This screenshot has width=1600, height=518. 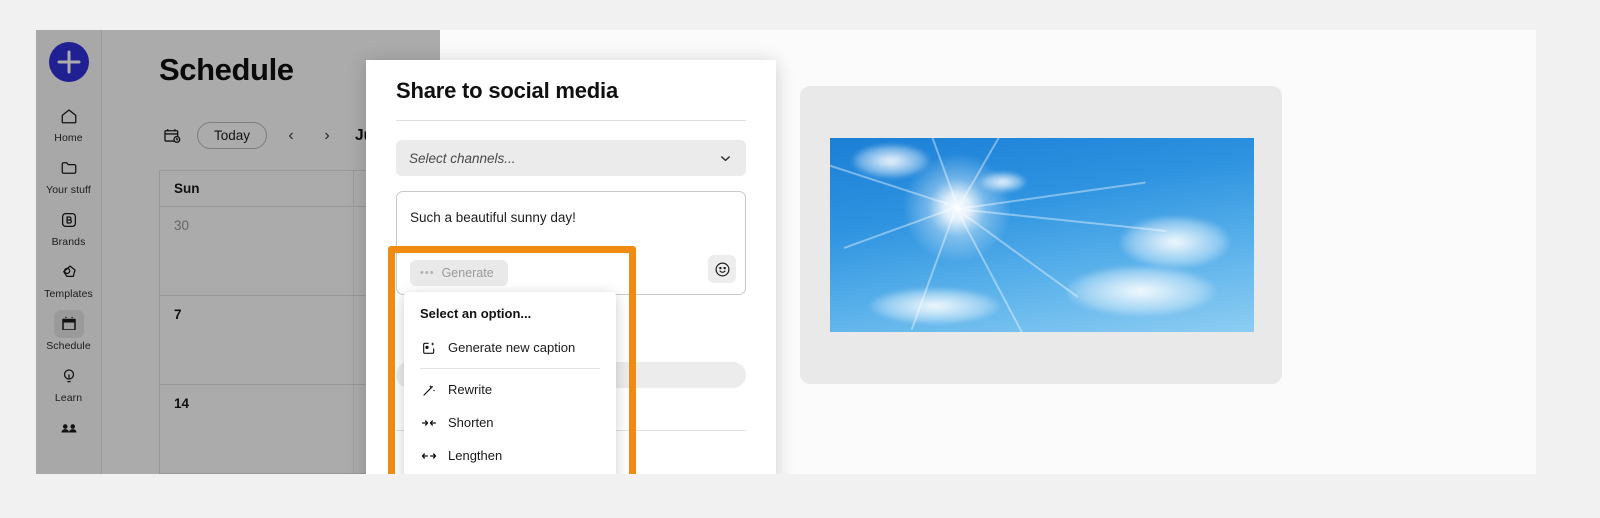 What do you see at coordinates (428, 389) in the screenshot?
I see `magic-wand-icon` at bounding box center [428, 389].